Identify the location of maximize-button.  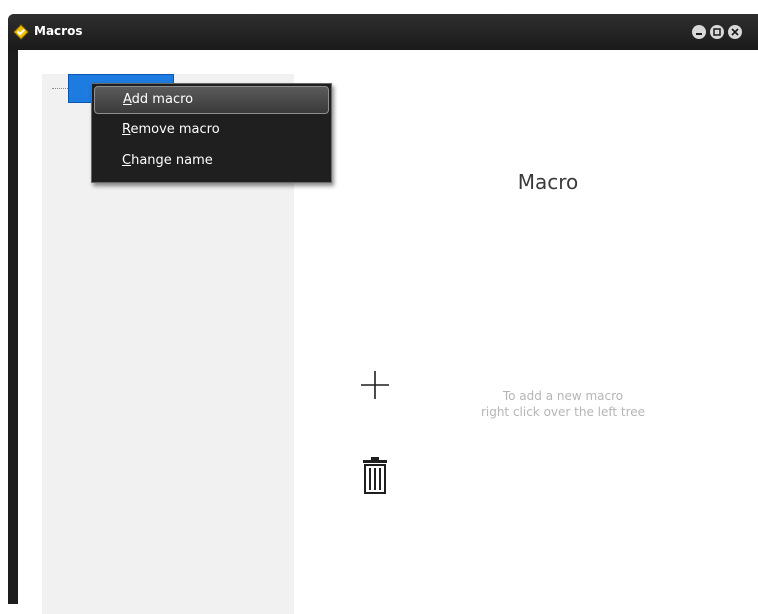
(717, 32).